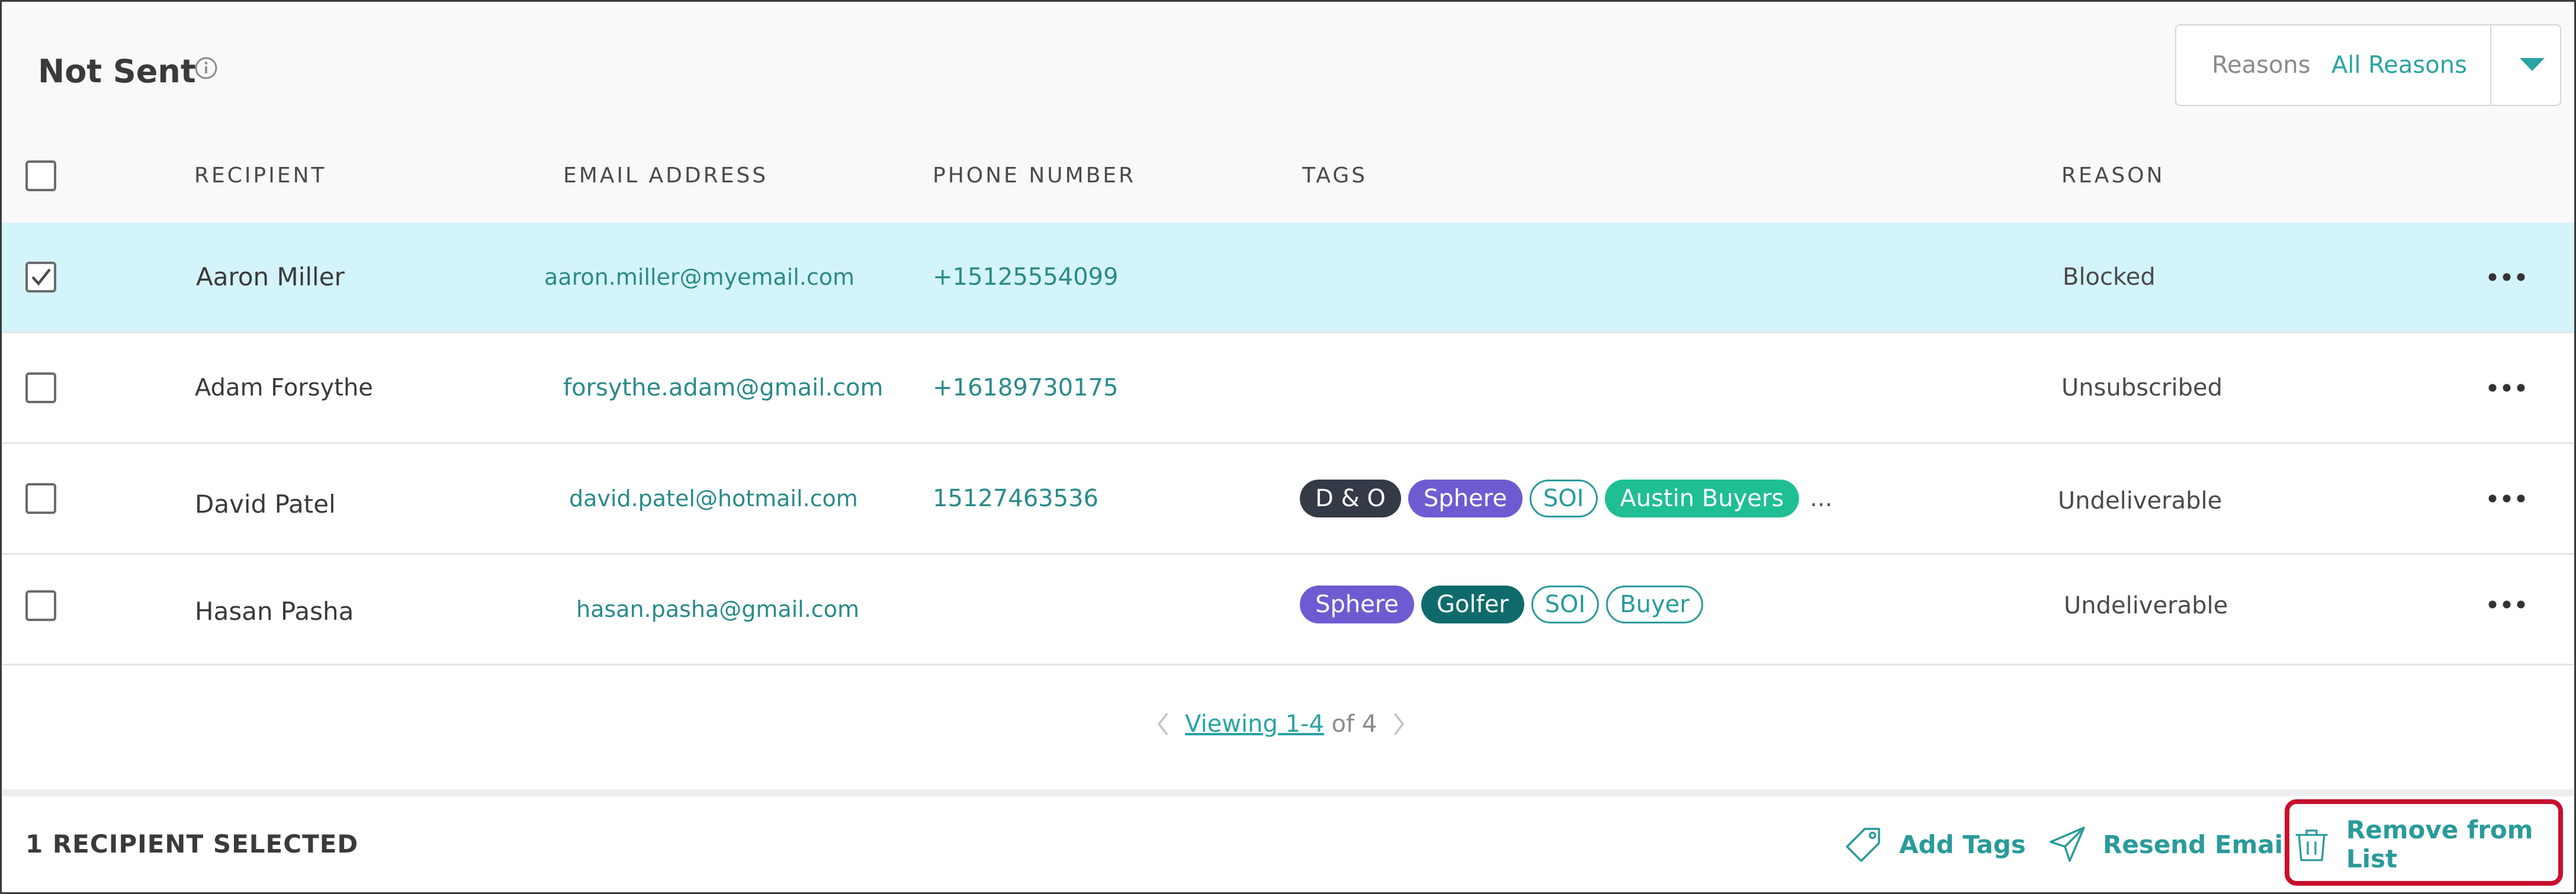 Image resolution: width=2576 pixels, height=894 pixels. Describe the element at coordinates (1863, 845) in the screenshot. I see `tag-icon` at that location.